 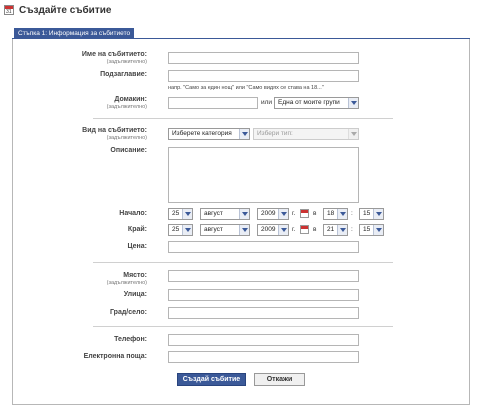 What do you see at coordinates (352, 213) in the screenshot?
I see `start-time-colon: :` at bounding box center [352, 213].